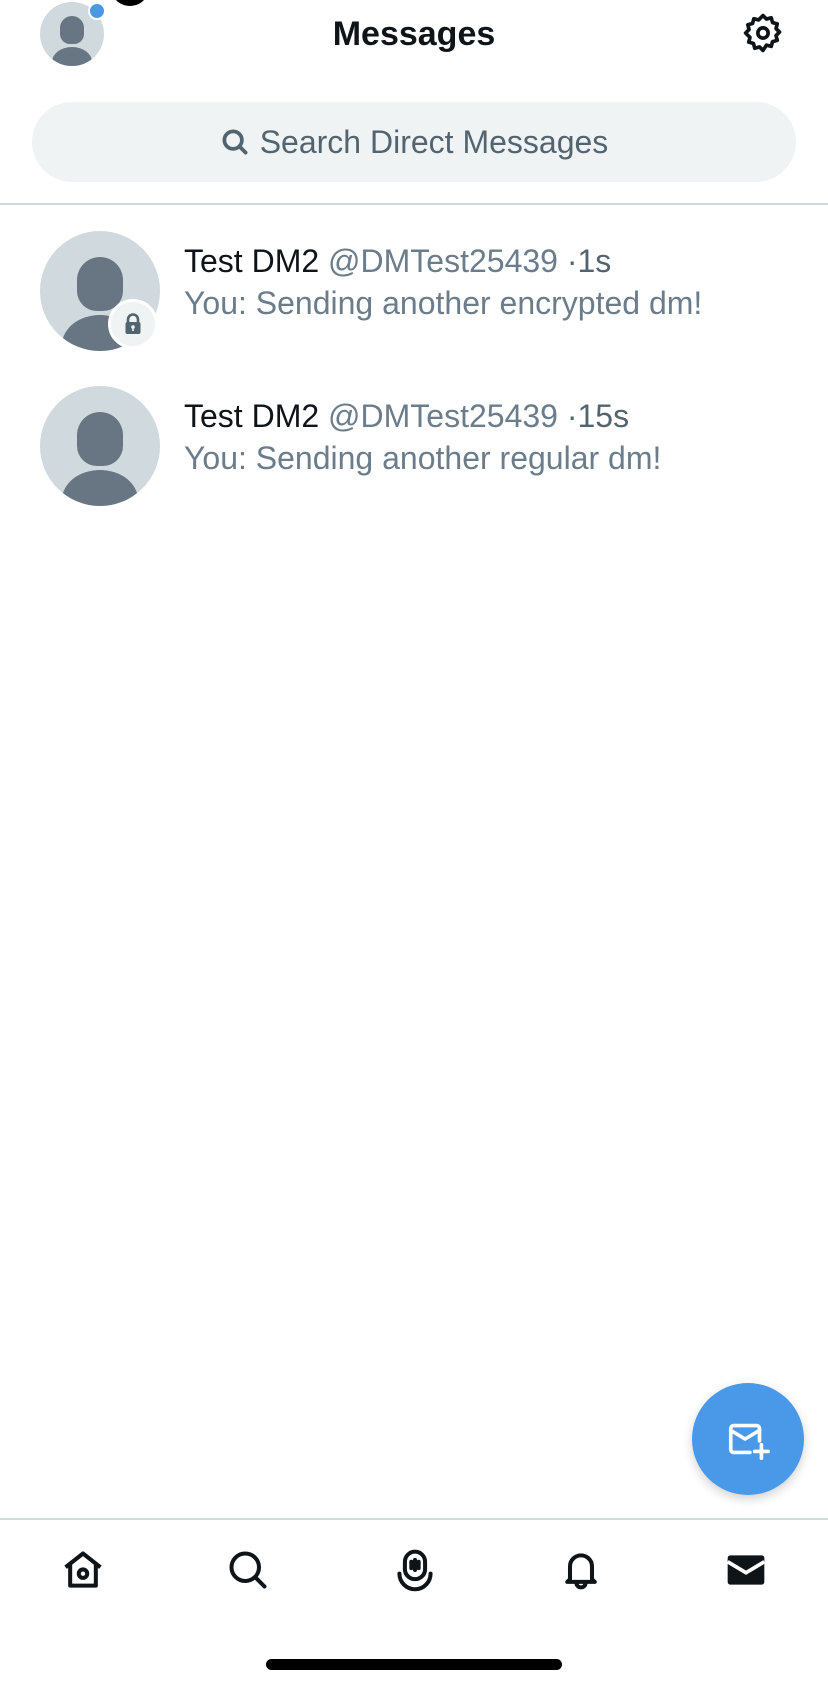 This screenshot has height=1686, width=828. I want to click on encrypted-badge, so click(133, 324).